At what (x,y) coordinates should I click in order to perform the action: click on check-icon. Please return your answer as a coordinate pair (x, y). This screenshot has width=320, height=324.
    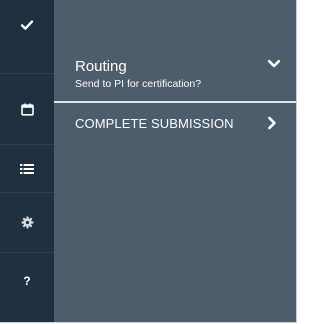
    Looking at the image, I should click on (27, 24).